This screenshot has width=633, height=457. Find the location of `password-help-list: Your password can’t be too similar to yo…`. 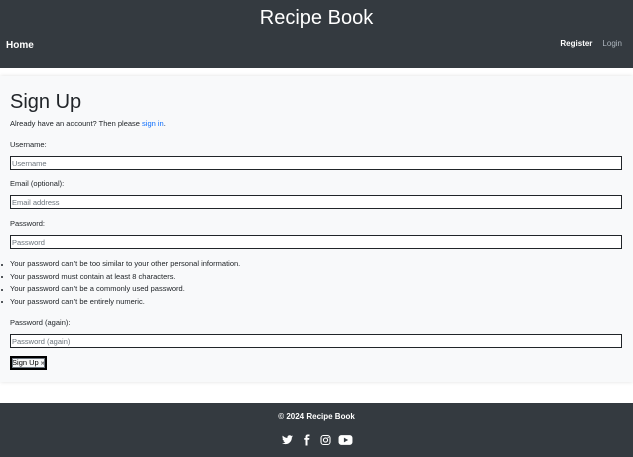

password-help-list: Your password can’t be too similar to yo… is located at coordinates (120, 283).